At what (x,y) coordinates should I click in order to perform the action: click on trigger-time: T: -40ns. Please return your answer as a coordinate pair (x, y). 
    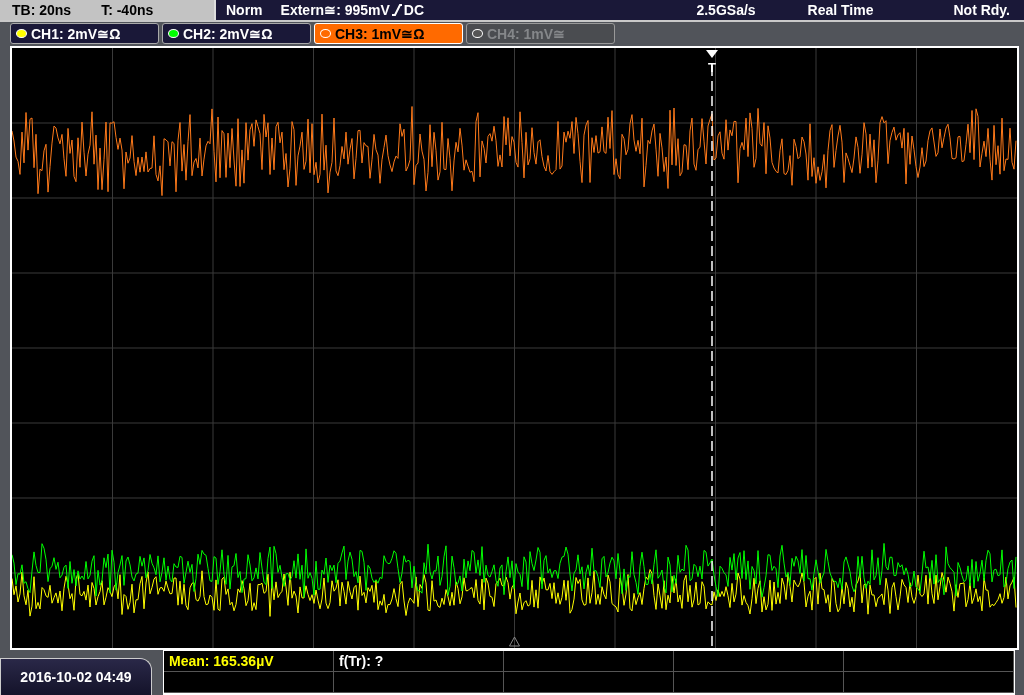
    Looking at the image, I should click on (127, 10).